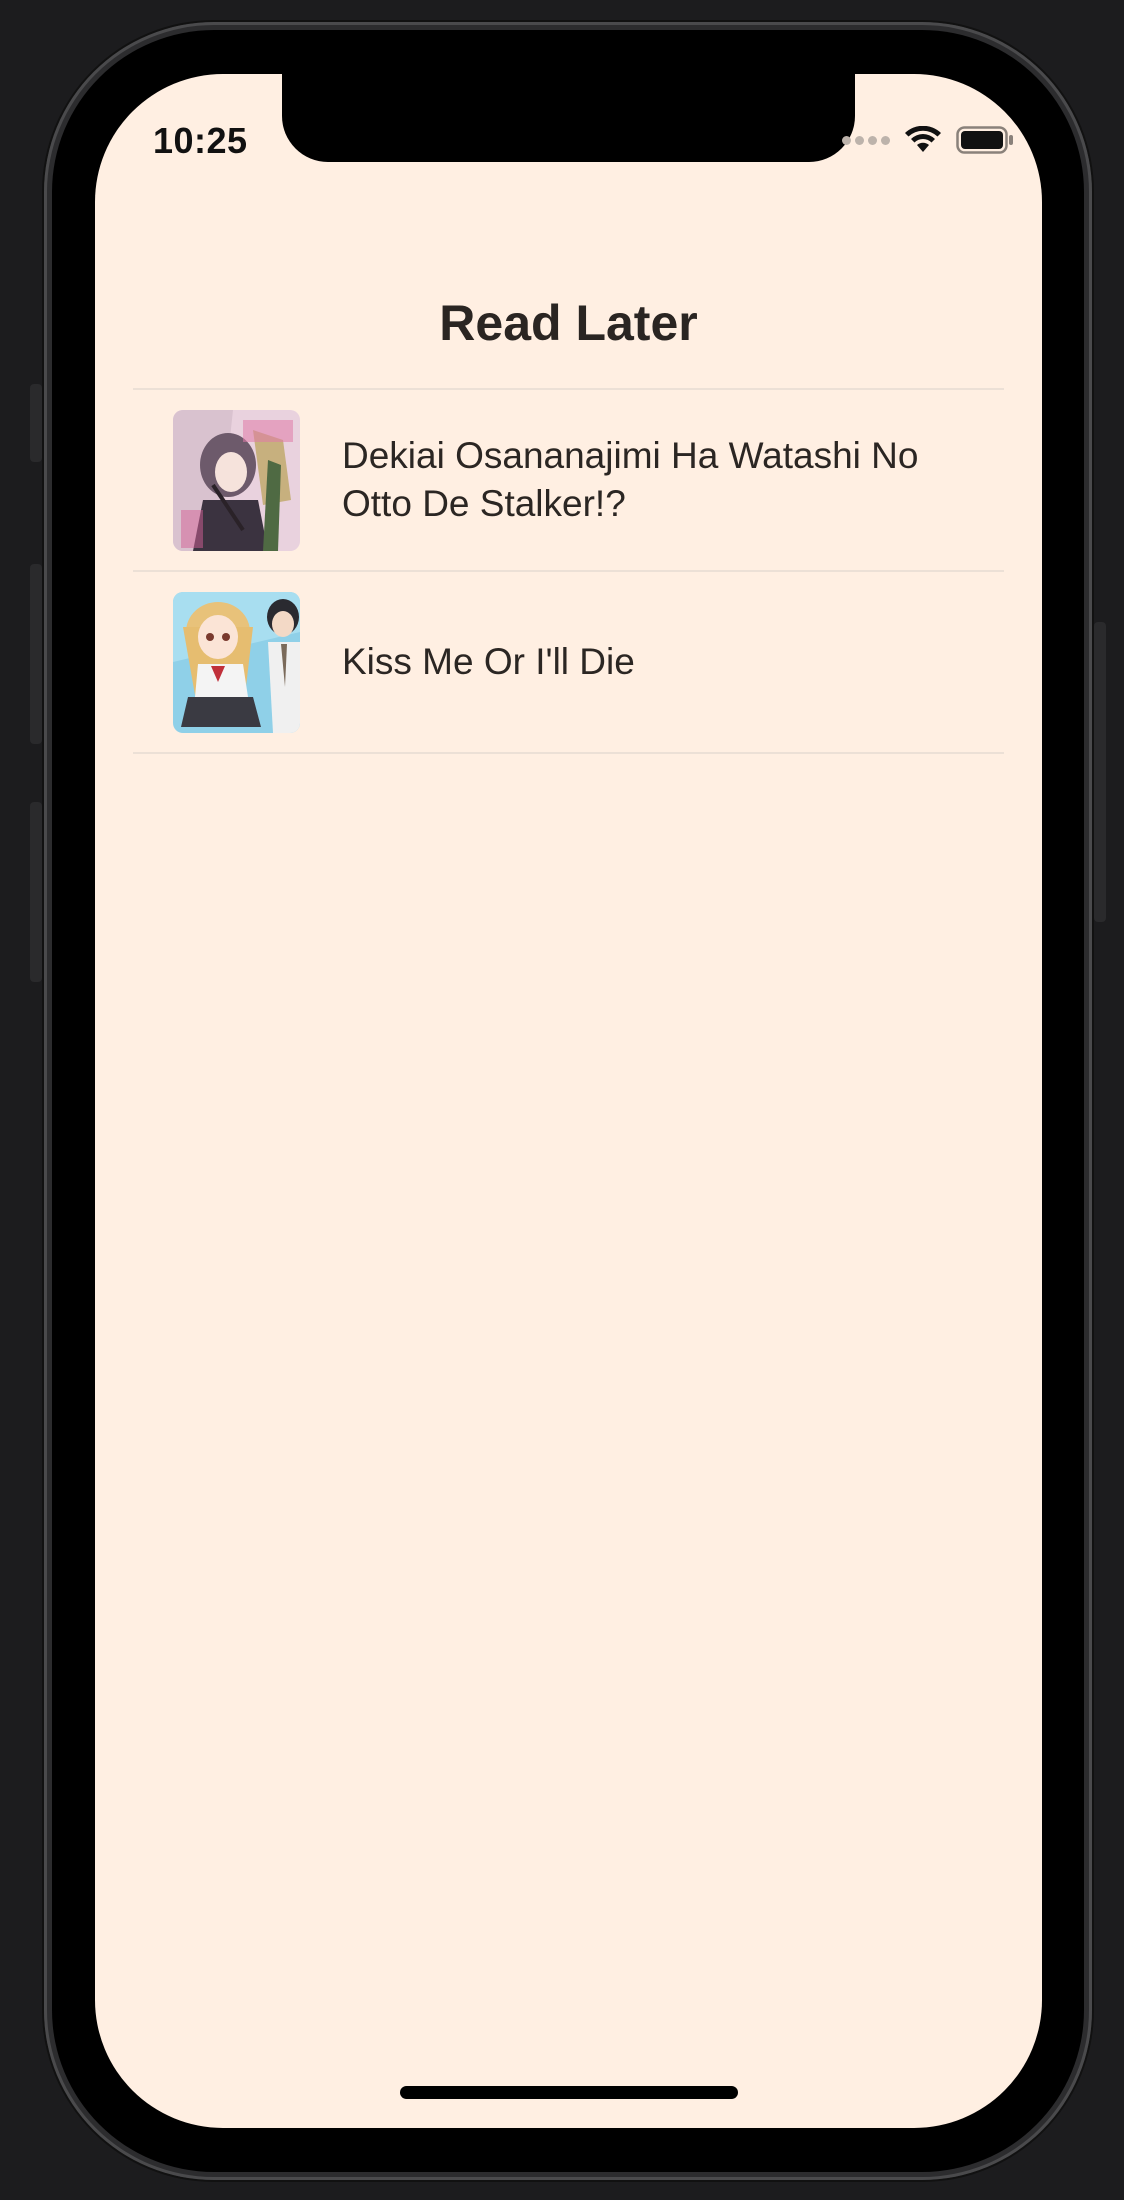 The width and height of the screenshot is (1124, 2200). What do you see at coordinates (568, 118) in the screenshot?
I see `notch` at bounding box center [568, 118].